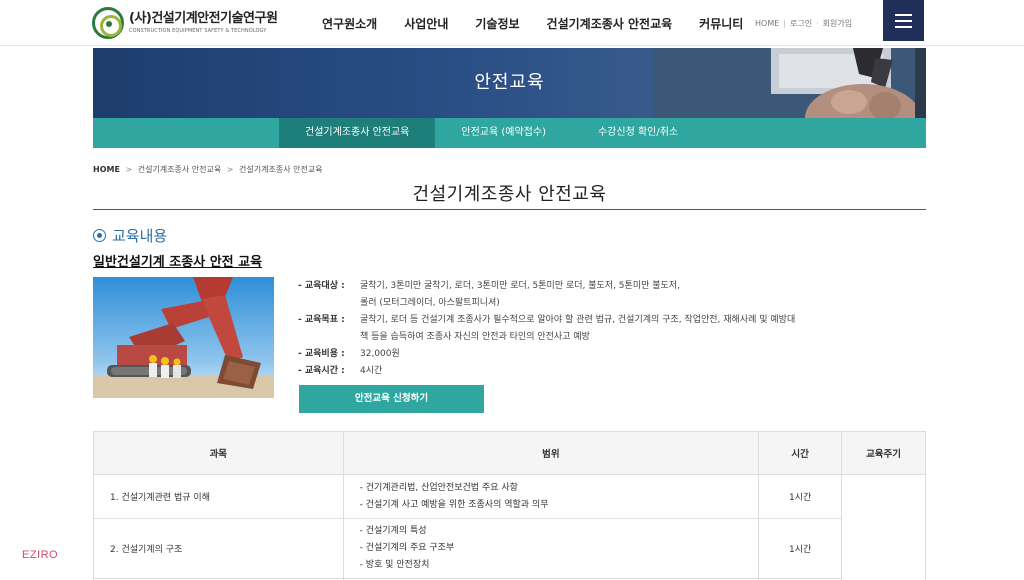 Image resolution: width=1024 pixels, height=580 pixels. What do you see at coordinates (800, 453) in the screenshot?
I see `col-header-hours: 시간` at bounding box center [800, 453].